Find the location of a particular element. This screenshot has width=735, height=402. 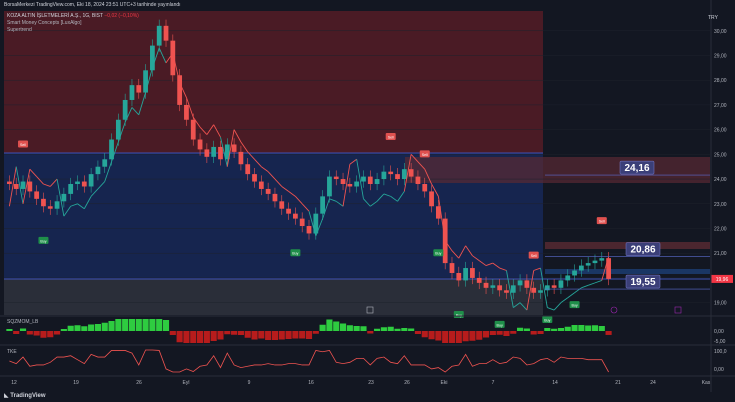

y-tick-label: 26,00 is located at coordinates (720, 131).